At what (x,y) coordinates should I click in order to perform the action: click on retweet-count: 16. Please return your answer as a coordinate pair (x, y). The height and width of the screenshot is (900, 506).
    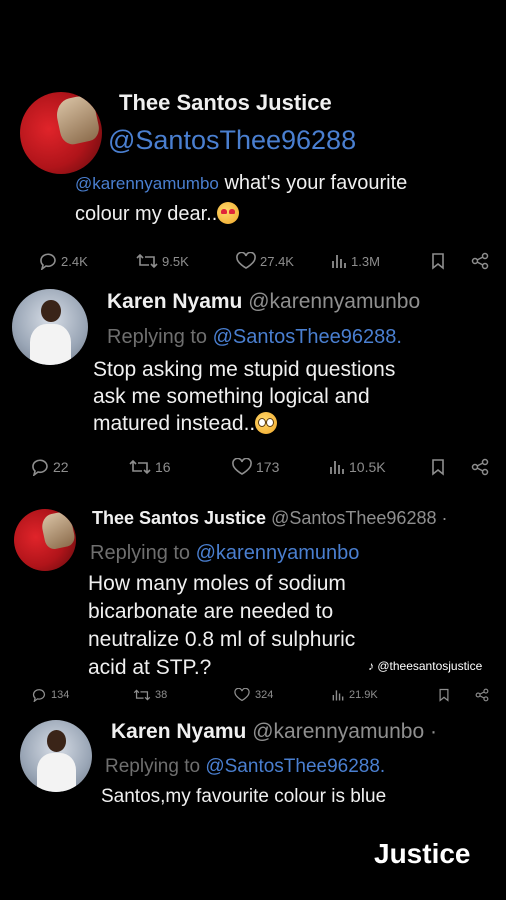
    Looking at the image, I should click on (163, 467).